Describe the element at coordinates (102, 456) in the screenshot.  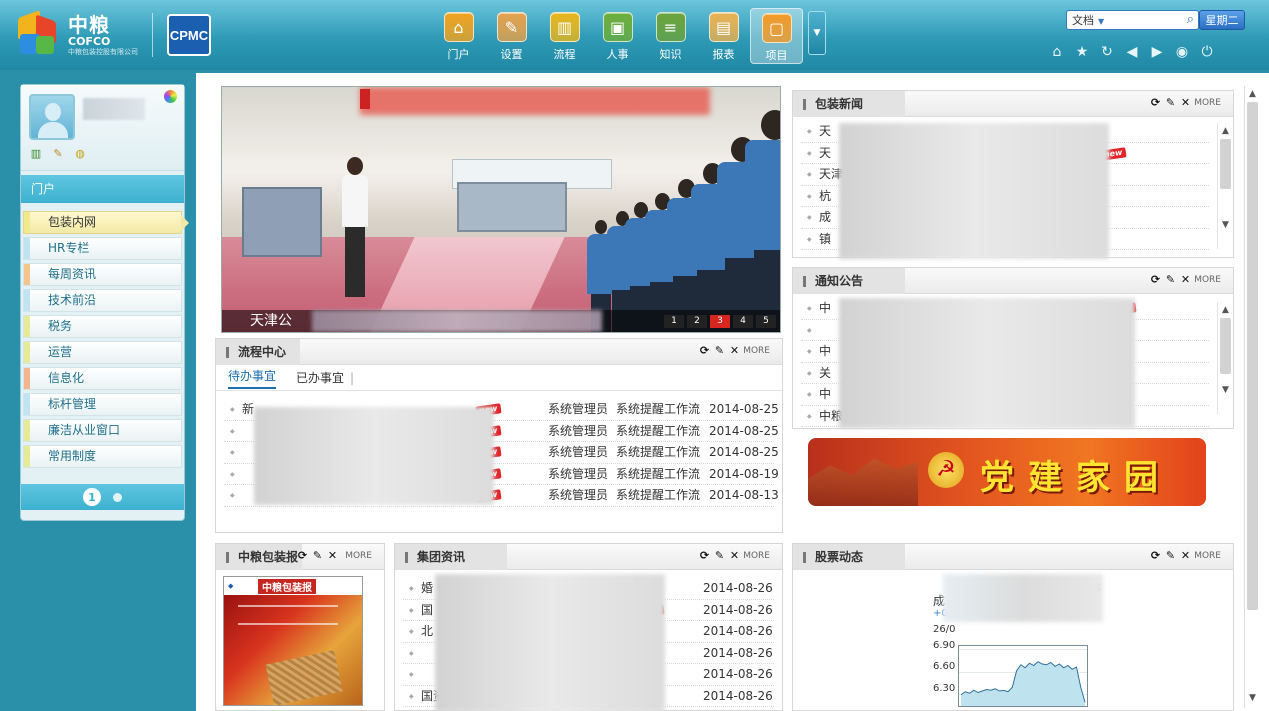
I see `sidebar-item-9: 常用制度` at that location.